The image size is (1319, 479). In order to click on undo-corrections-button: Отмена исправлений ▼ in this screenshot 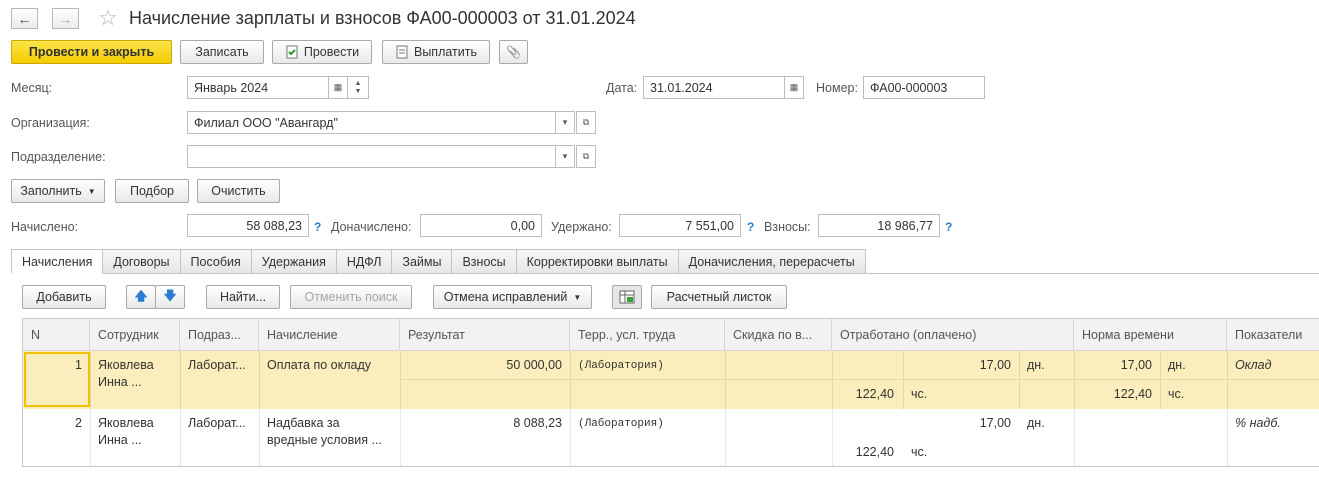, I will do `click(512, 297)`.